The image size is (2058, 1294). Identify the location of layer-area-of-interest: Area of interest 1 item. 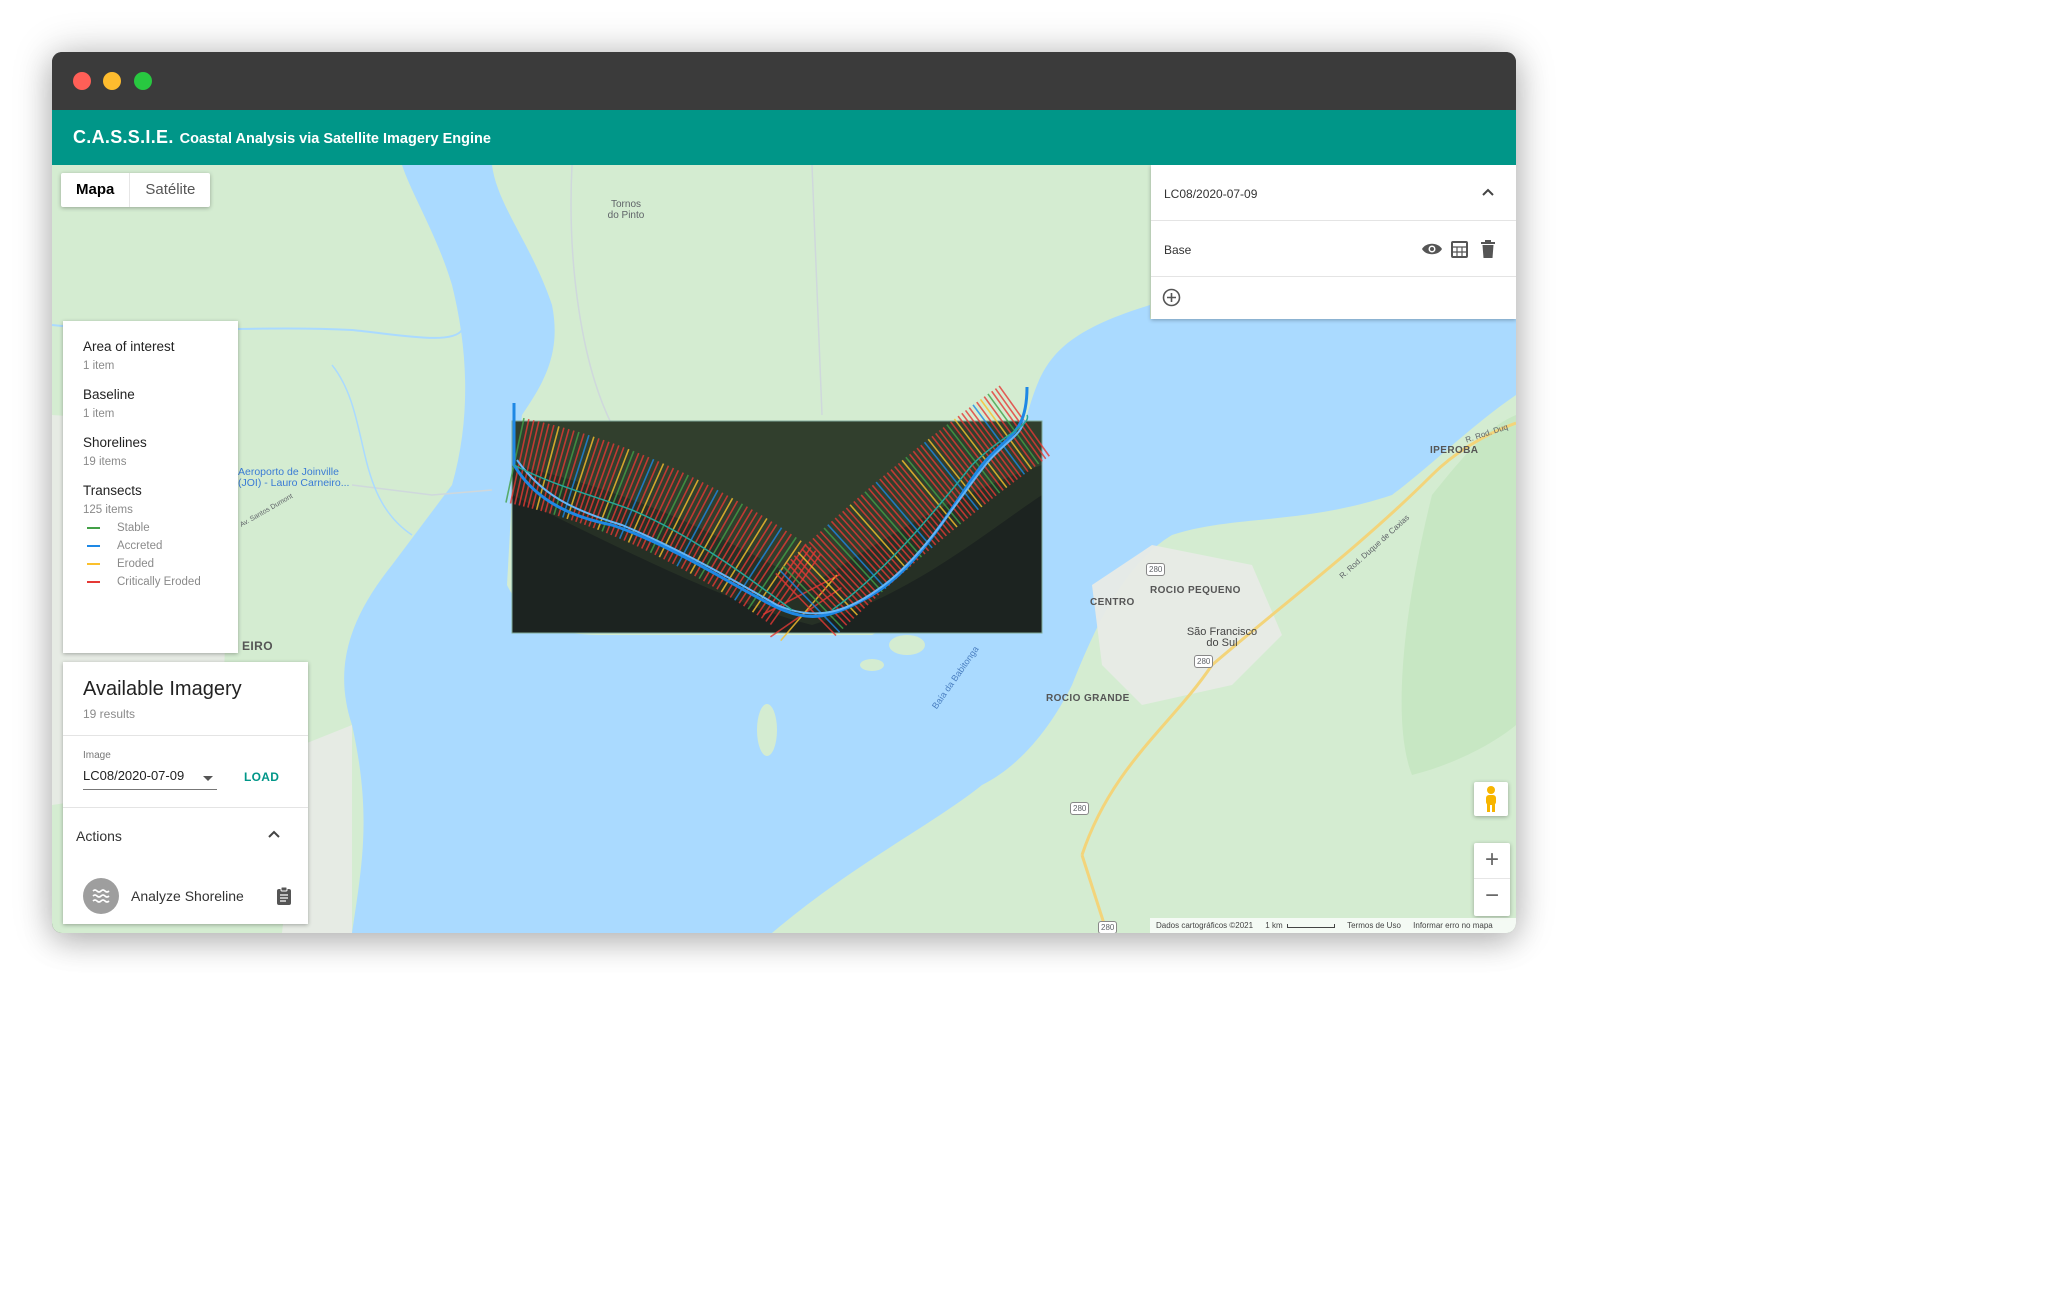
(150, 355).